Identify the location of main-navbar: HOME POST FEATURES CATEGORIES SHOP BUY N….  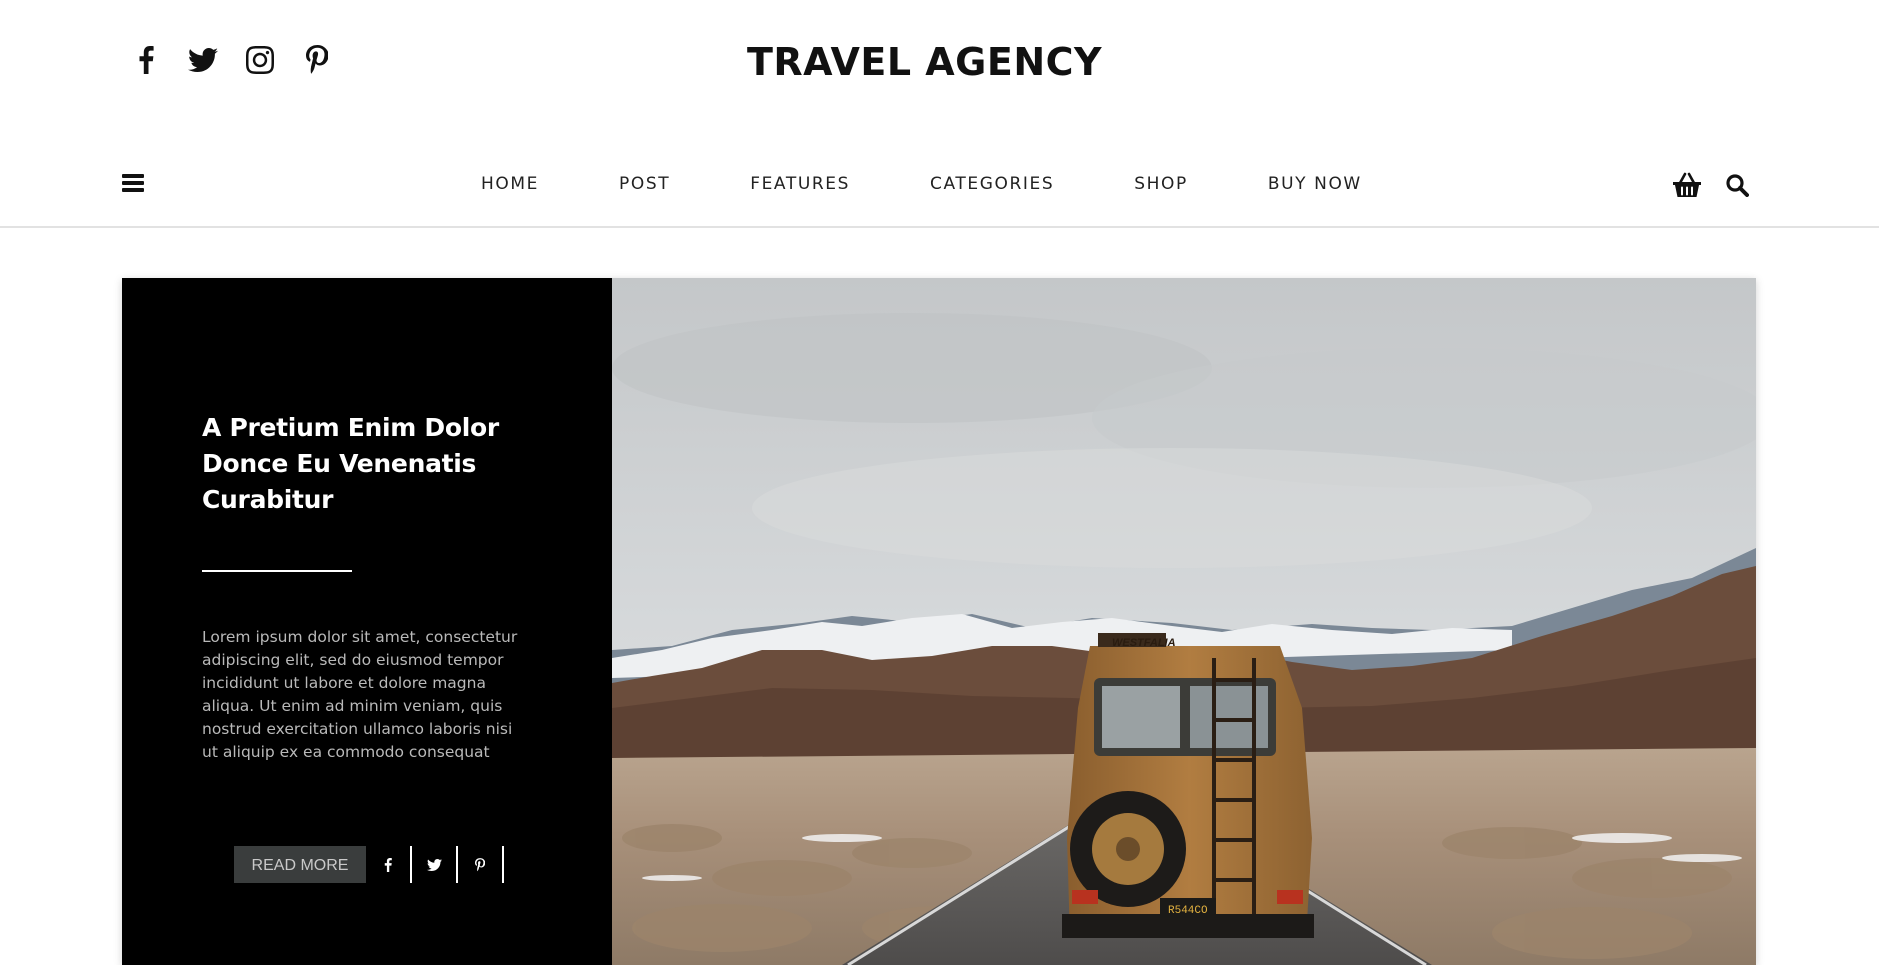
(939, 184).